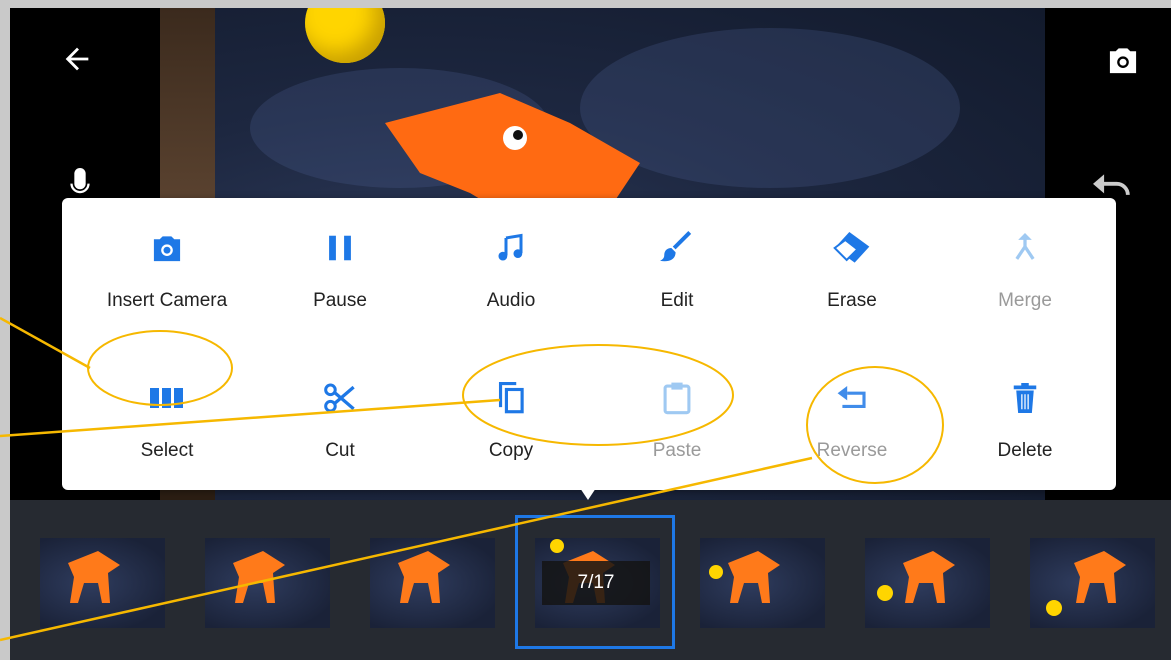 Image resolution: width=1171 pixels, height=660 pixels. Describe the element at coordinates (852, 288) in the screenshot. I see `erase-button: Erase` at that location.